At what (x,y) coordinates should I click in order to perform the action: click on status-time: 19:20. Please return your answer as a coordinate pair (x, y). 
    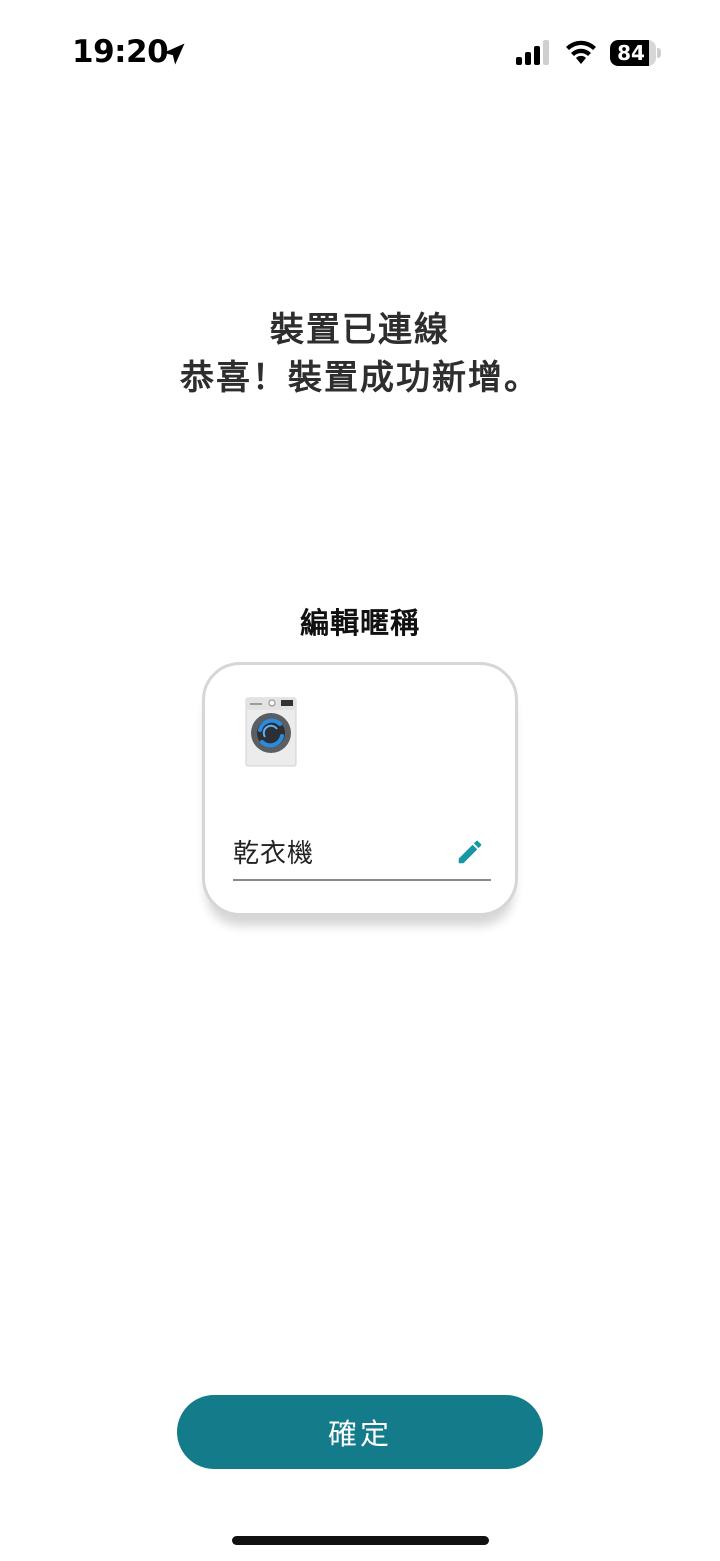
    Looking at the image, I should click on (120, 52).